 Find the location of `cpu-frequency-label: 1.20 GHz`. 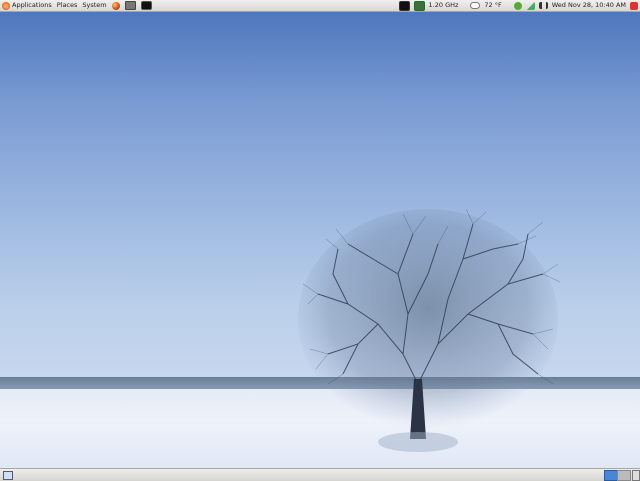

cpu-frequency-label: 1.20 GHz is located at coordinates (443, 5).